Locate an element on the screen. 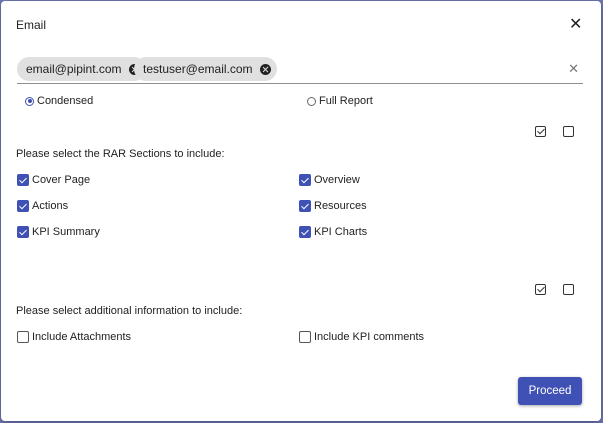 The image size is (603, 423). checkbox-actions: Actions is located at coordinates (42, 206).